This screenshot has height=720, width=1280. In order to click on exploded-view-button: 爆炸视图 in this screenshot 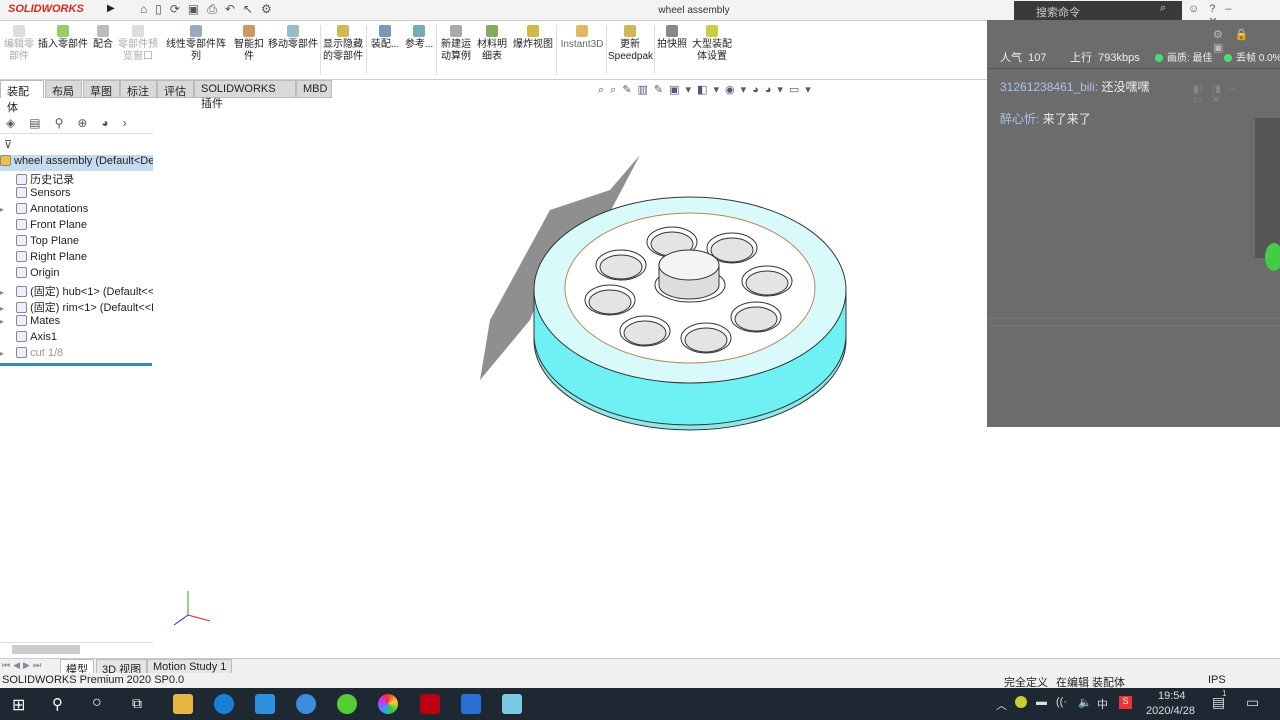, I will do `click(533, 38)`.